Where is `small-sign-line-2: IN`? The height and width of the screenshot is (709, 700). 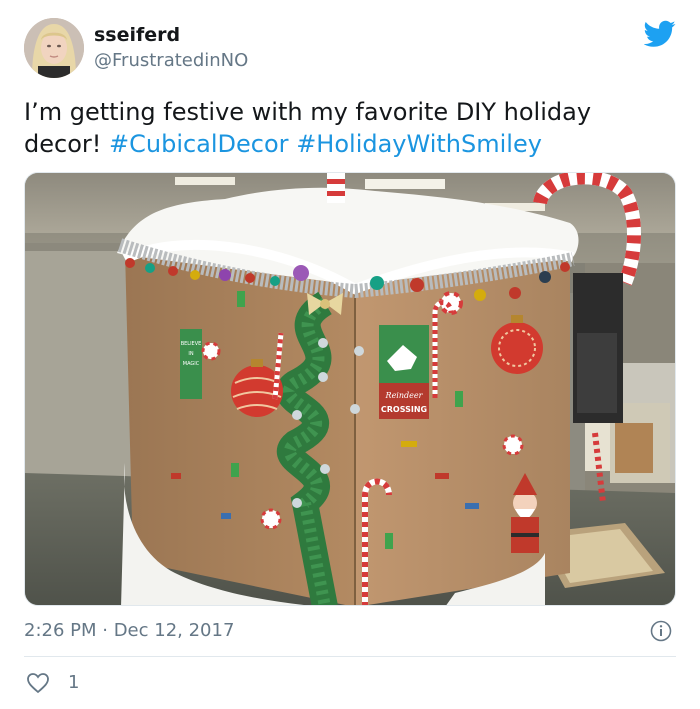
small-sign-line-2: IN is located at coordinates (190, 354).